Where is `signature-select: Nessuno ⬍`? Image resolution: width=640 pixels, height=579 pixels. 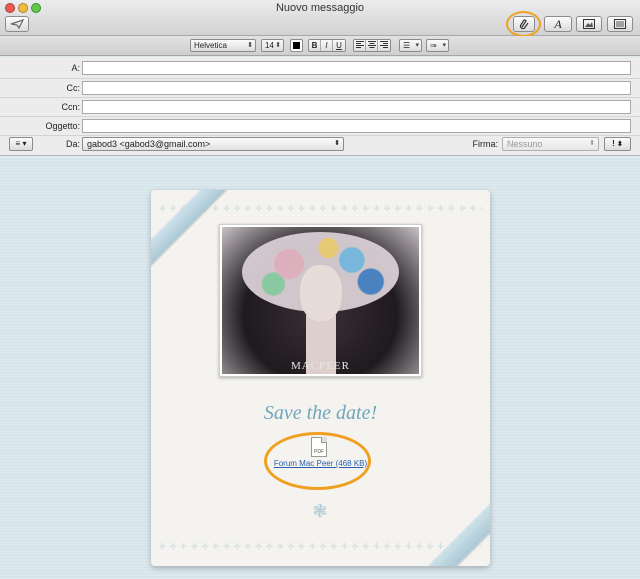 signature-select: Nessuno ⬍ is located at coordinates (550, 144).